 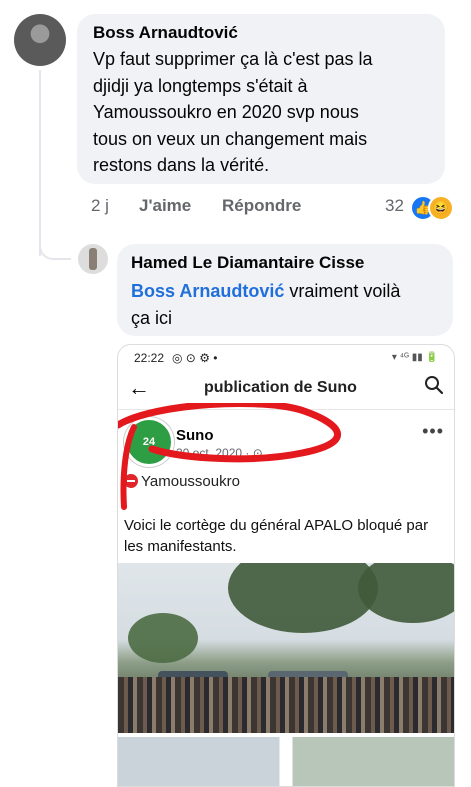 What do you see at coordinates (165, 206) in the screenshot?
I see `like-button: J'aime` at bounding box center [165, 206].